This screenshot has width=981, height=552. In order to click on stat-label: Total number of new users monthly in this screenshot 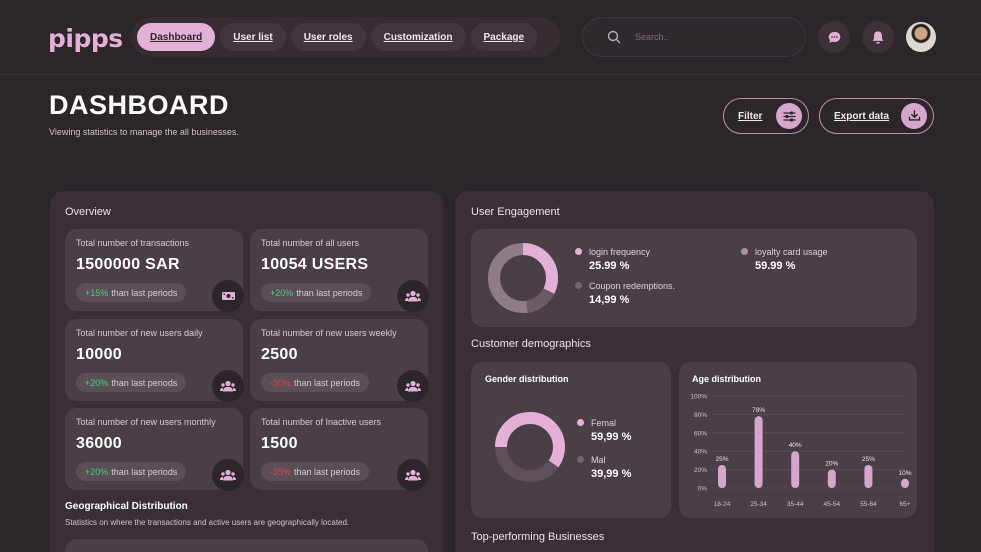, I will do `click(146, 422)`.